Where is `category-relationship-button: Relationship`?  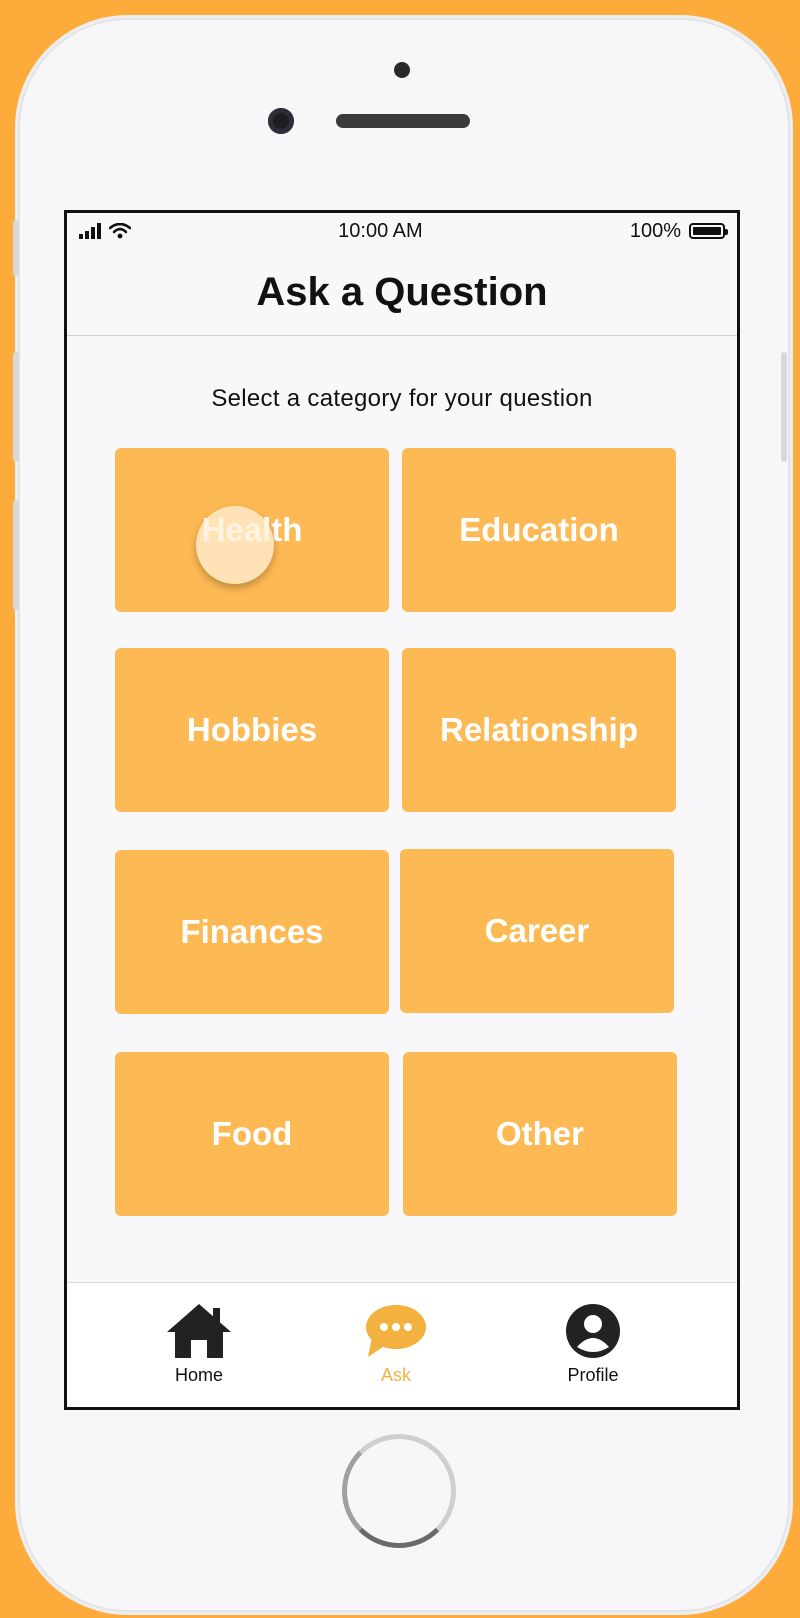 category-relationship-button: Relationship is located at coordinates (539, 730).